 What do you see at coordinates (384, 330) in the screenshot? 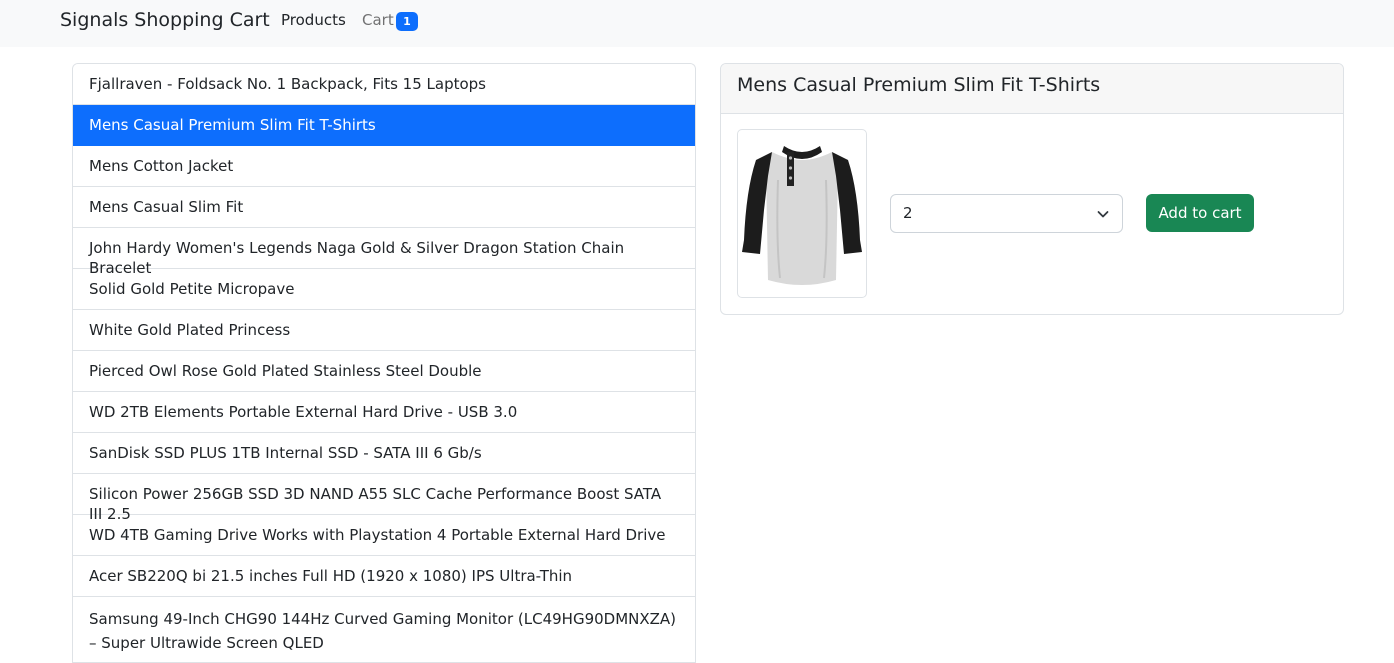
I see `product-list-item: White Gold Plated Princess` at bounding box center [384, 330].